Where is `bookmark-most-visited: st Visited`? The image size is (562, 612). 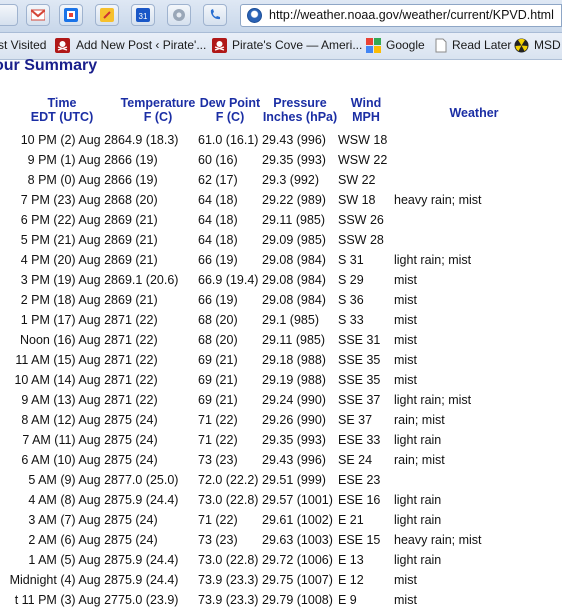 bookmark-most-visited: st Visited is located at coordinates (23, 45).